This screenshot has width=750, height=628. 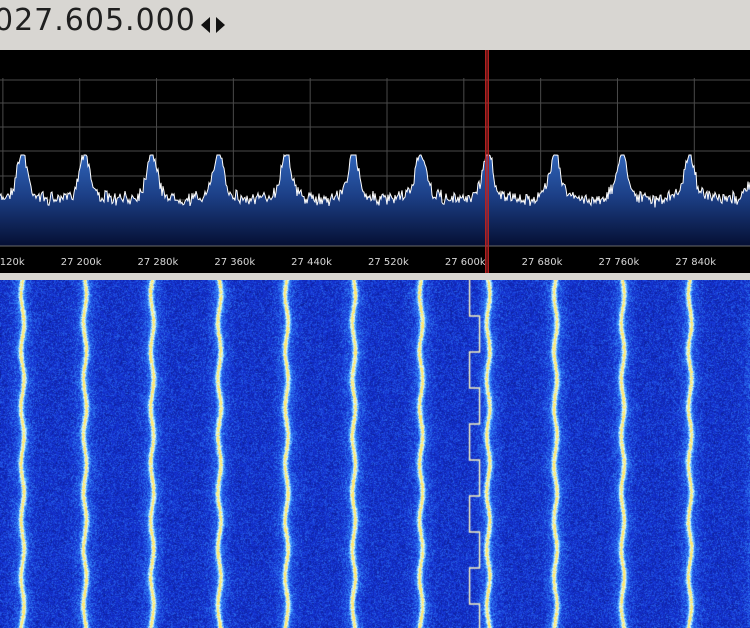 What do you see at coordinates (618, 262) in the screenshot?
I see `frequency-tick-label: 27 760k` at bounding box center [618, 262].